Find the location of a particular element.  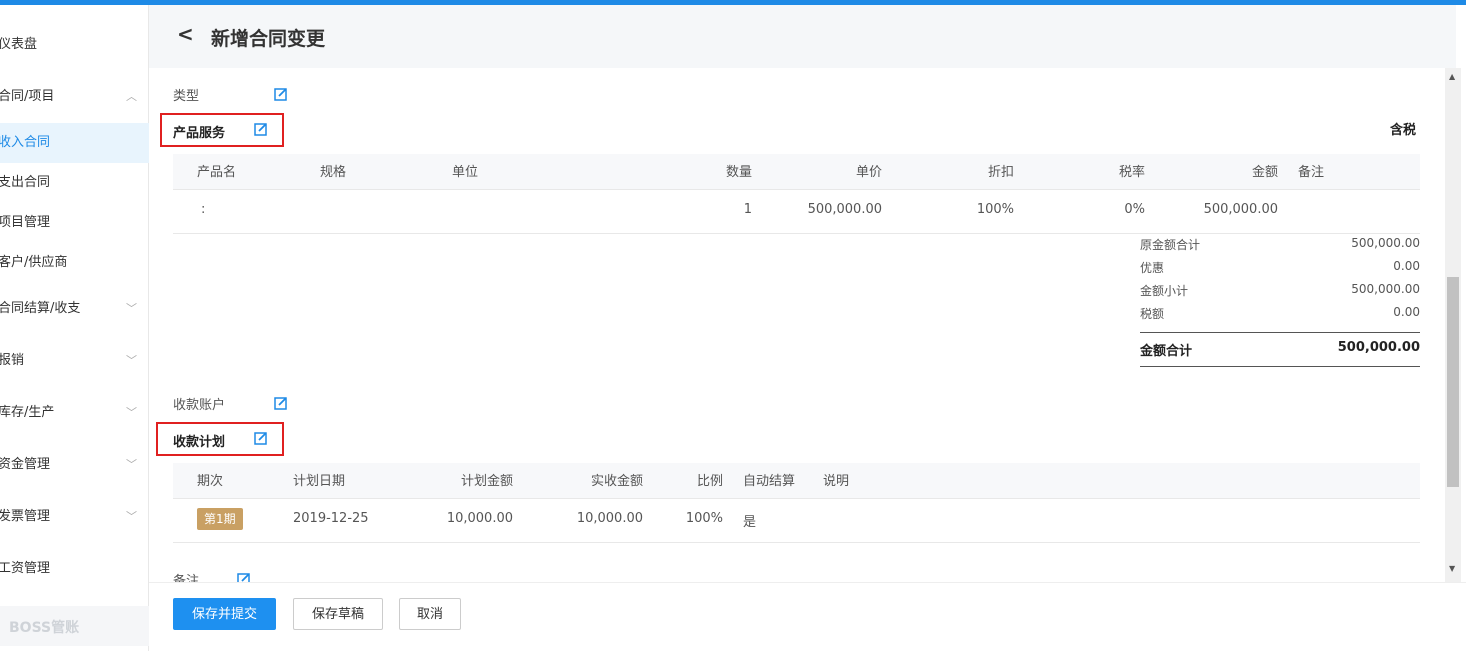

period-tag: 第1期 is located at coordinates (220, 519).